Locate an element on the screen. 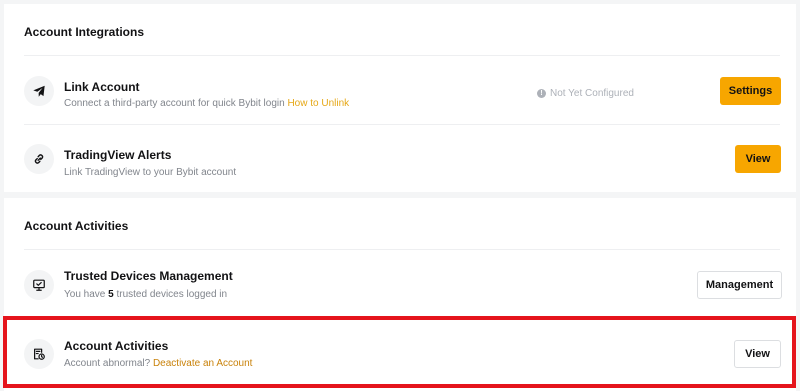  chain-link-icon is located at coordinates (39, 159).